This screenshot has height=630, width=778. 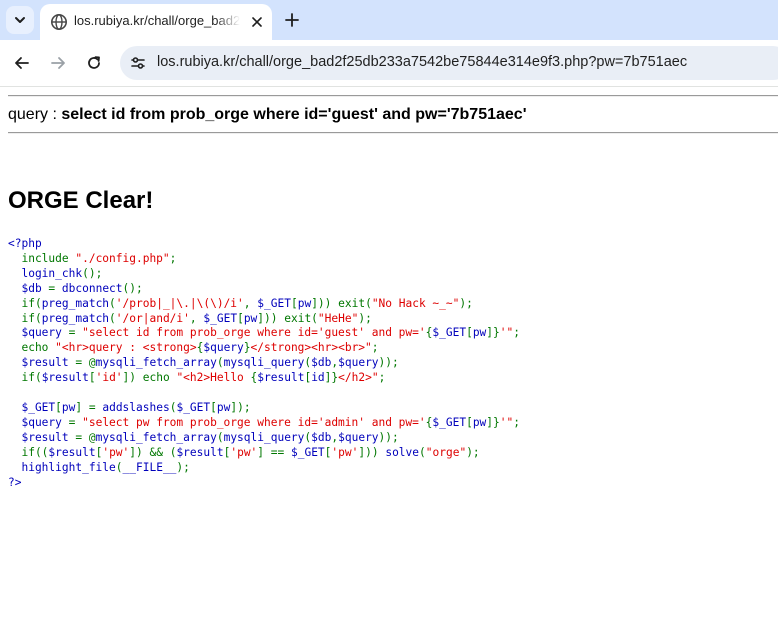 I want to click on source-token: 'id', so click(x=109, y=378).